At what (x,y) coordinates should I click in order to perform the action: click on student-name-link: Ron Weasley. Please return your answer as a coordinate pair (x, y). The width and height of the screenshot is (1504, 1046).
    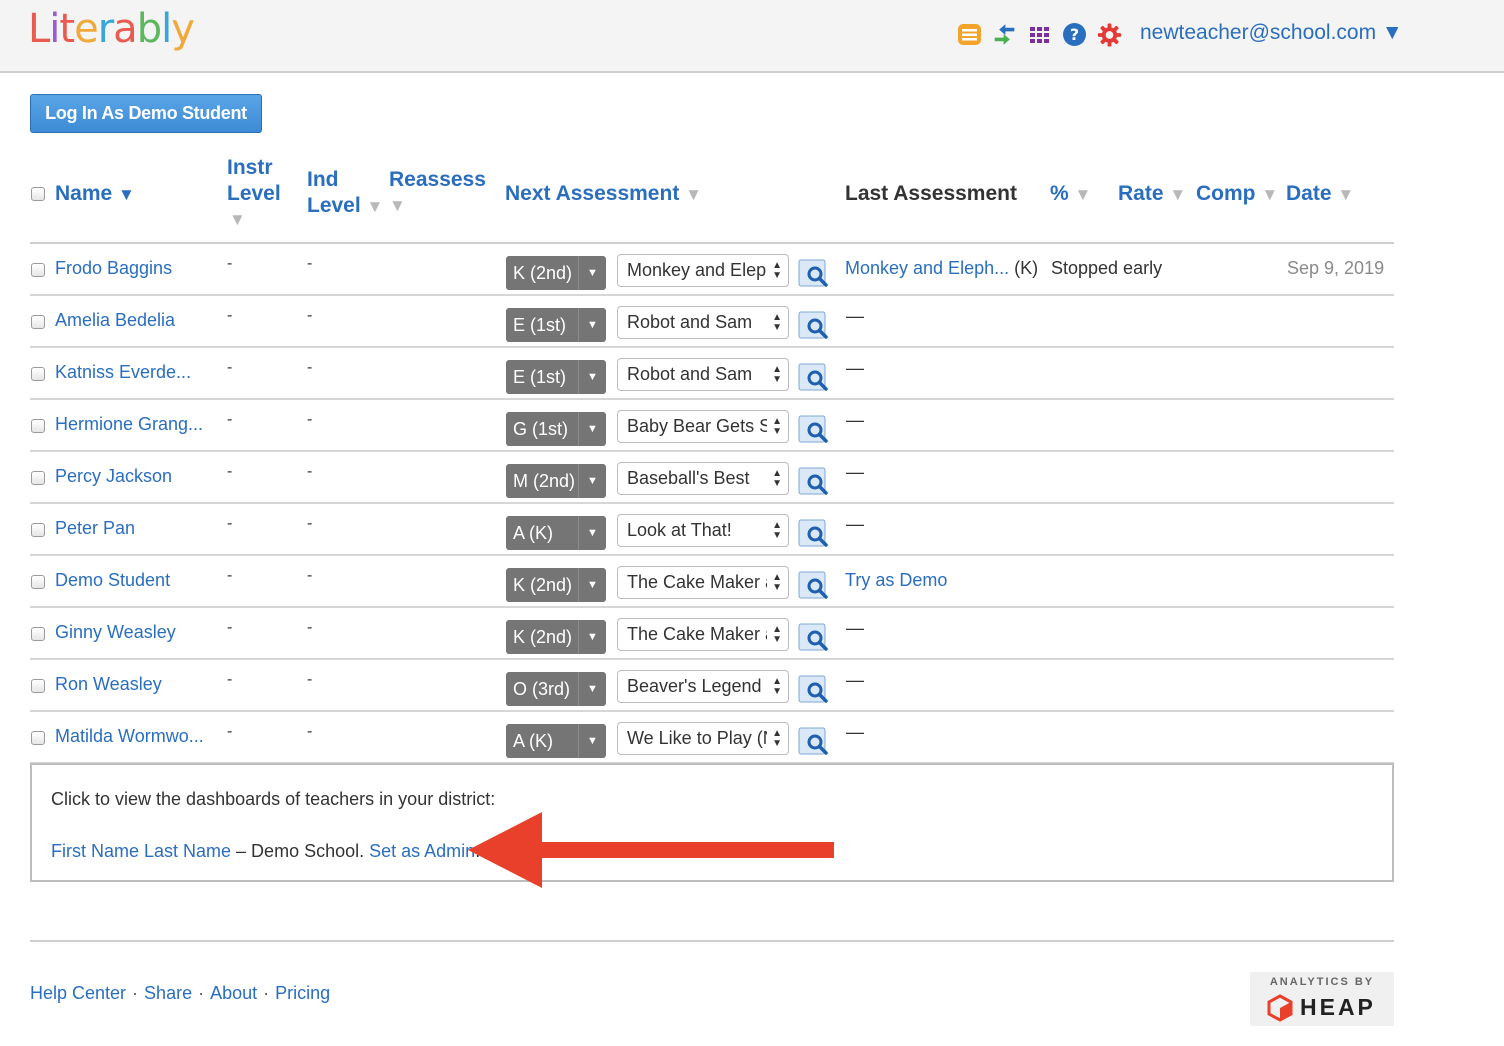
    Looking at the image, I should click on (108, 684).